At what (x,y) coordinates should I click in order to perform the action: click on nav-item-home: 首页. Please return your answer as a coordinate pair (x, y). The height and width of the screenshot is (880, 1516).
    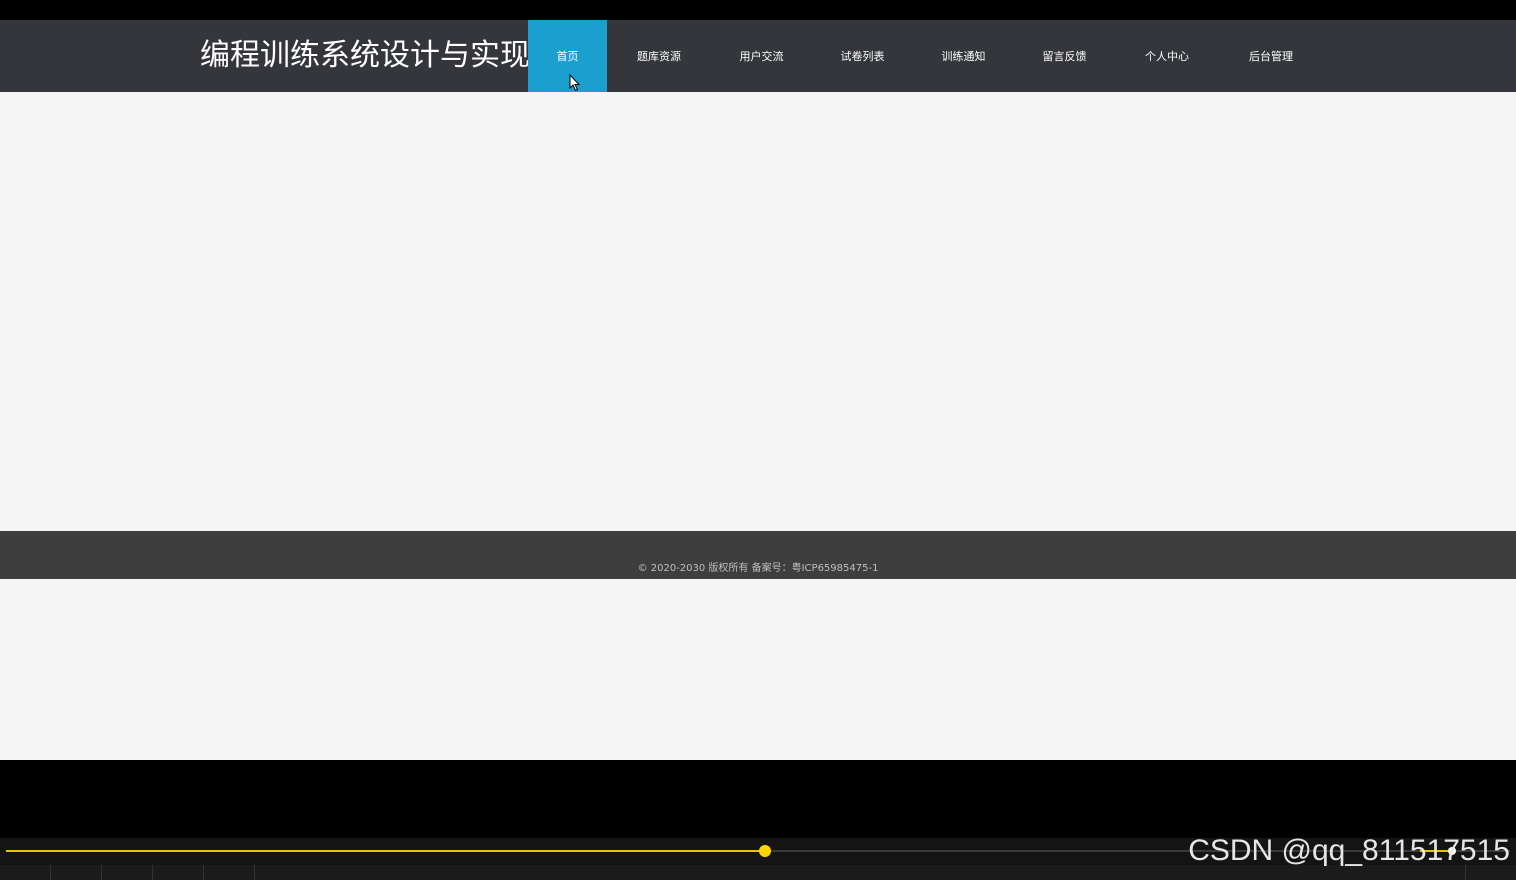
    Looking at the image, I should click on (567, 56).